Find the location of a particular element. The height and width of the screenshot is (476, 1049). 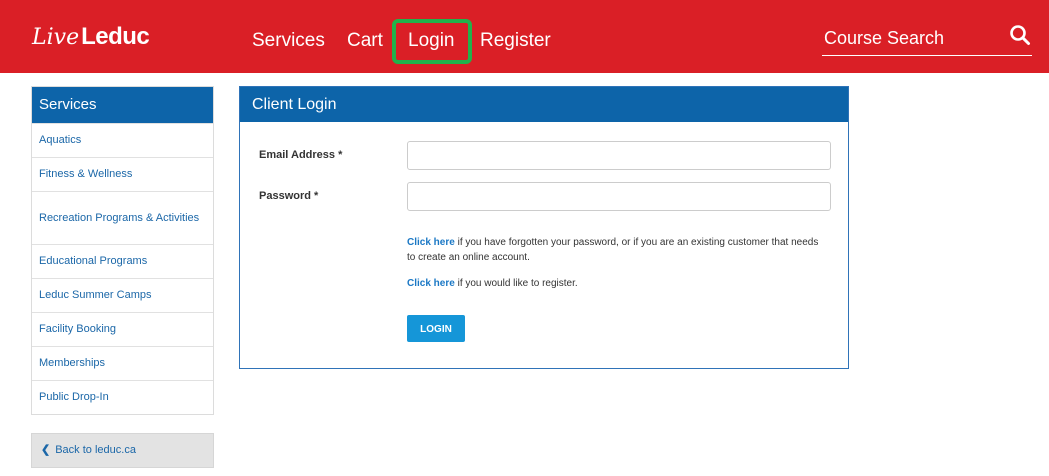

sidebar-item-label: Public Drop-In is located at coordinates (74, 397).